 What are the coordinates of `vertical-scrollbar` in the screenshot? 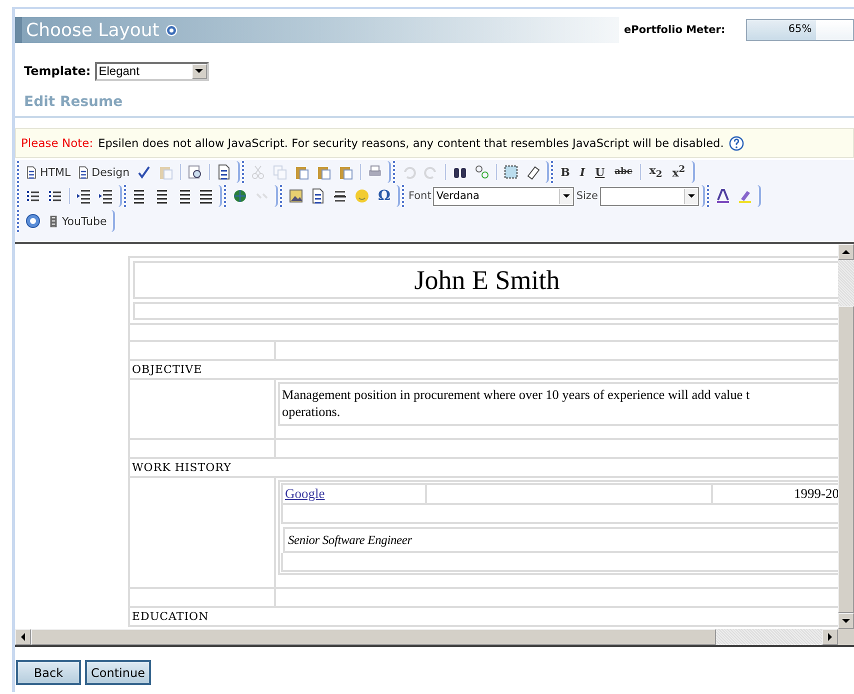 It's located at (846, 436).